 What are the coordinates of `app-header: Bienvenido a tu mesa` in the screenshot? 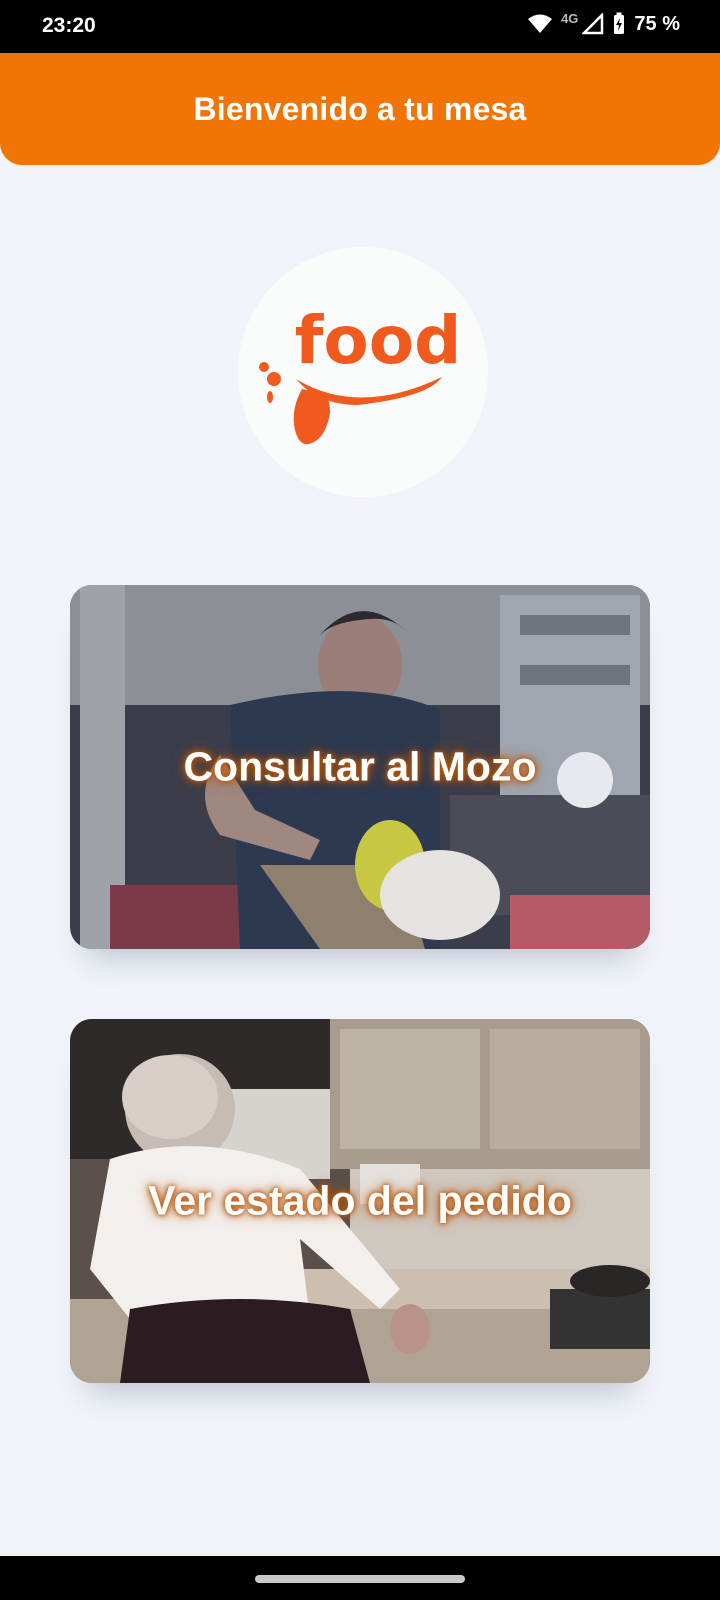 It's located at (360, 109).